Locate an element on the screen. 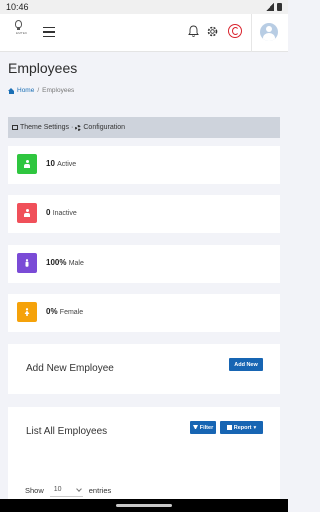 The width and height of the screenshot is (320, 512). divider is located at coordinates (251, 33).